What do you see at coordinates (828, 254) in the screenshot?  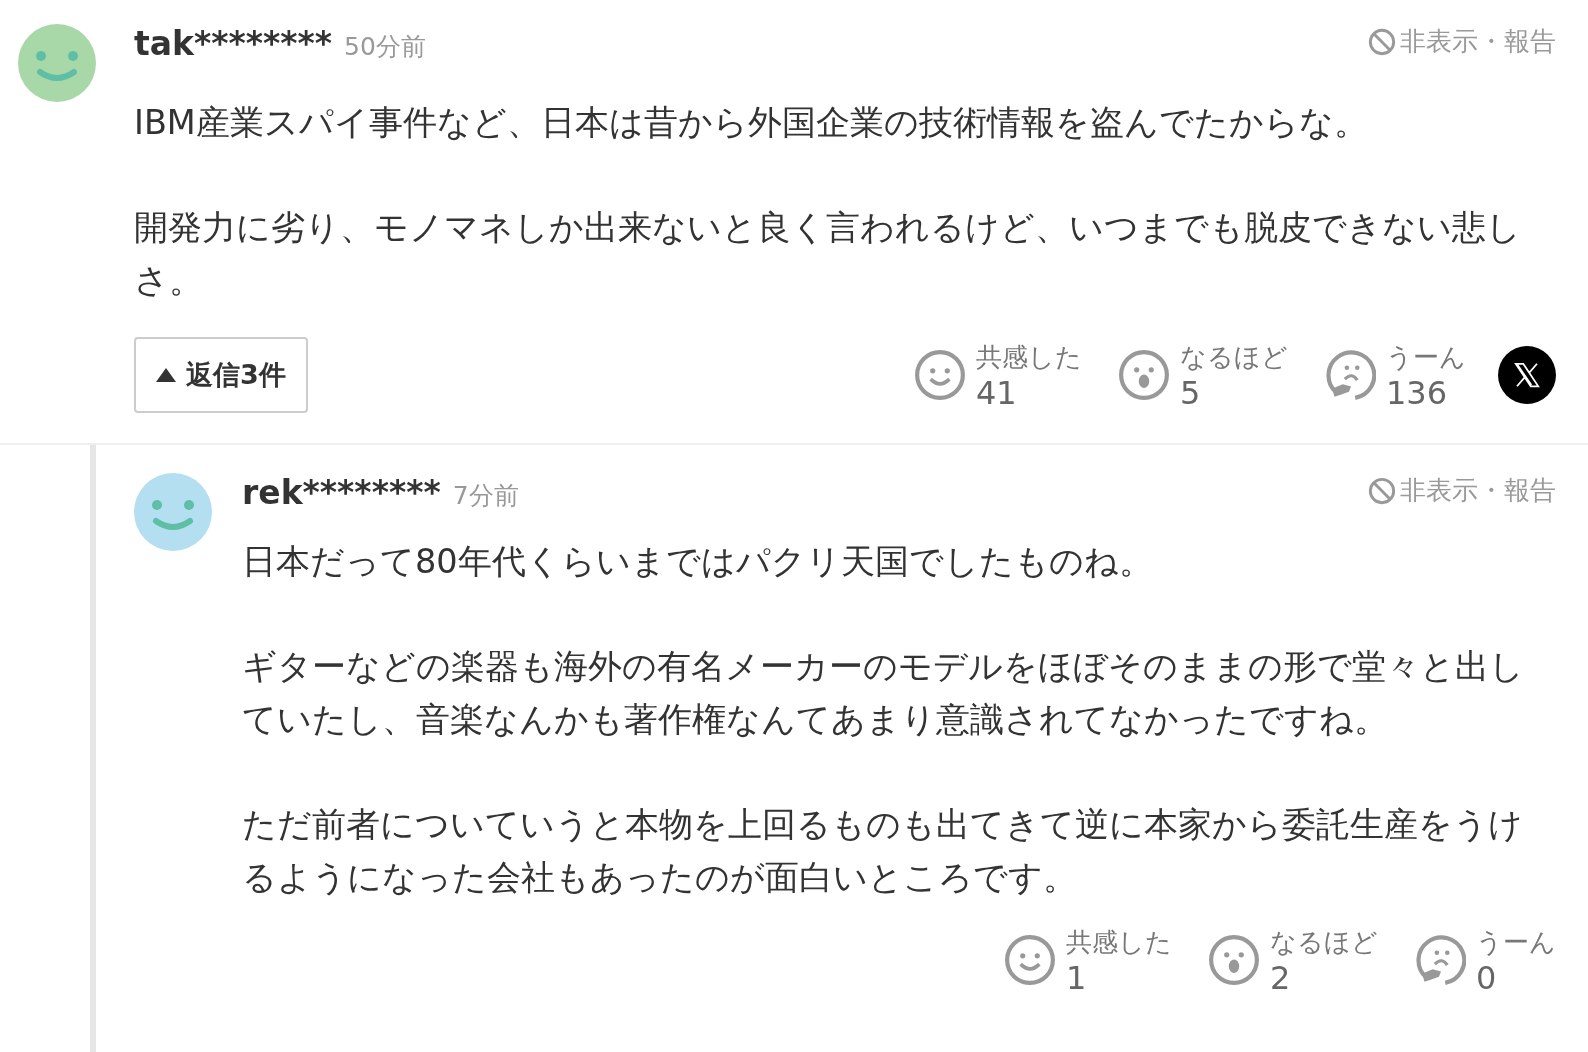 I see `comment-text: 開発力に劣り、モノマネしか出来ないと良く言われるけど、いつまでも脱皮できない悲しさ。` at bounding box center [828, 254].